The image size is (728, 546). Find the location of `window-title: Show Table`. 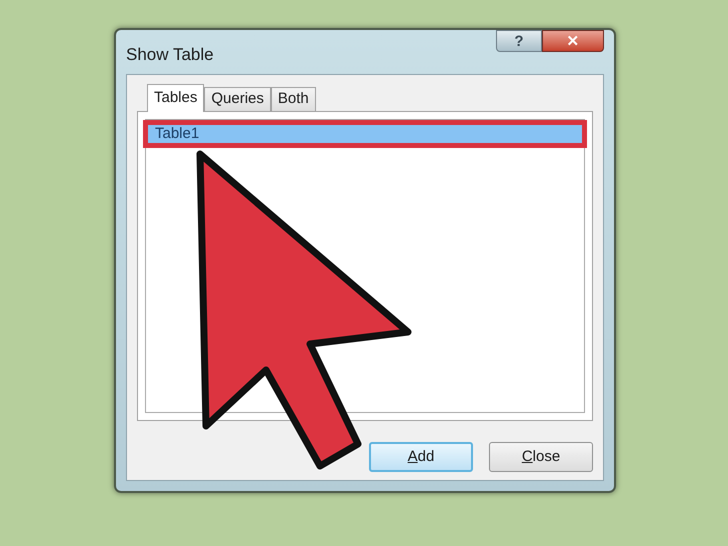

window-title: Show Table is located at coordinates (170, 55).